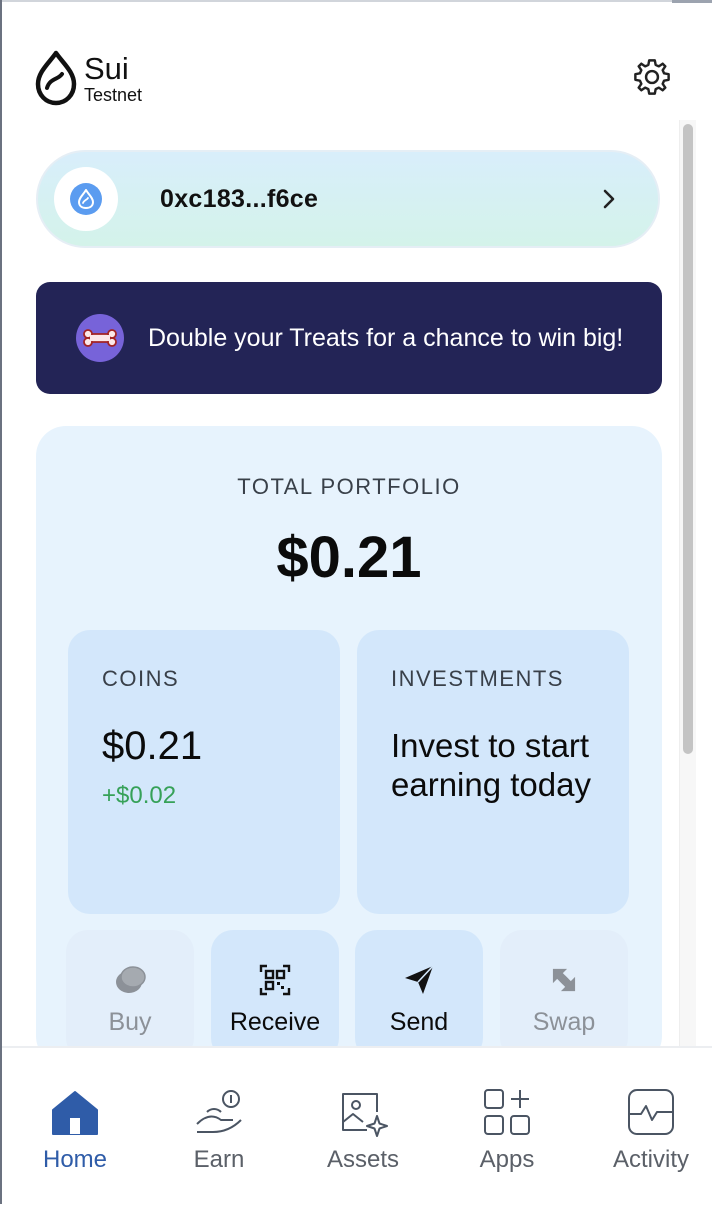 Image resolution: width=712 pixels, height=1206 pixels. Describe the element at coordinates (131, 979) in the screenshot. I see `coin-icon` at that location.